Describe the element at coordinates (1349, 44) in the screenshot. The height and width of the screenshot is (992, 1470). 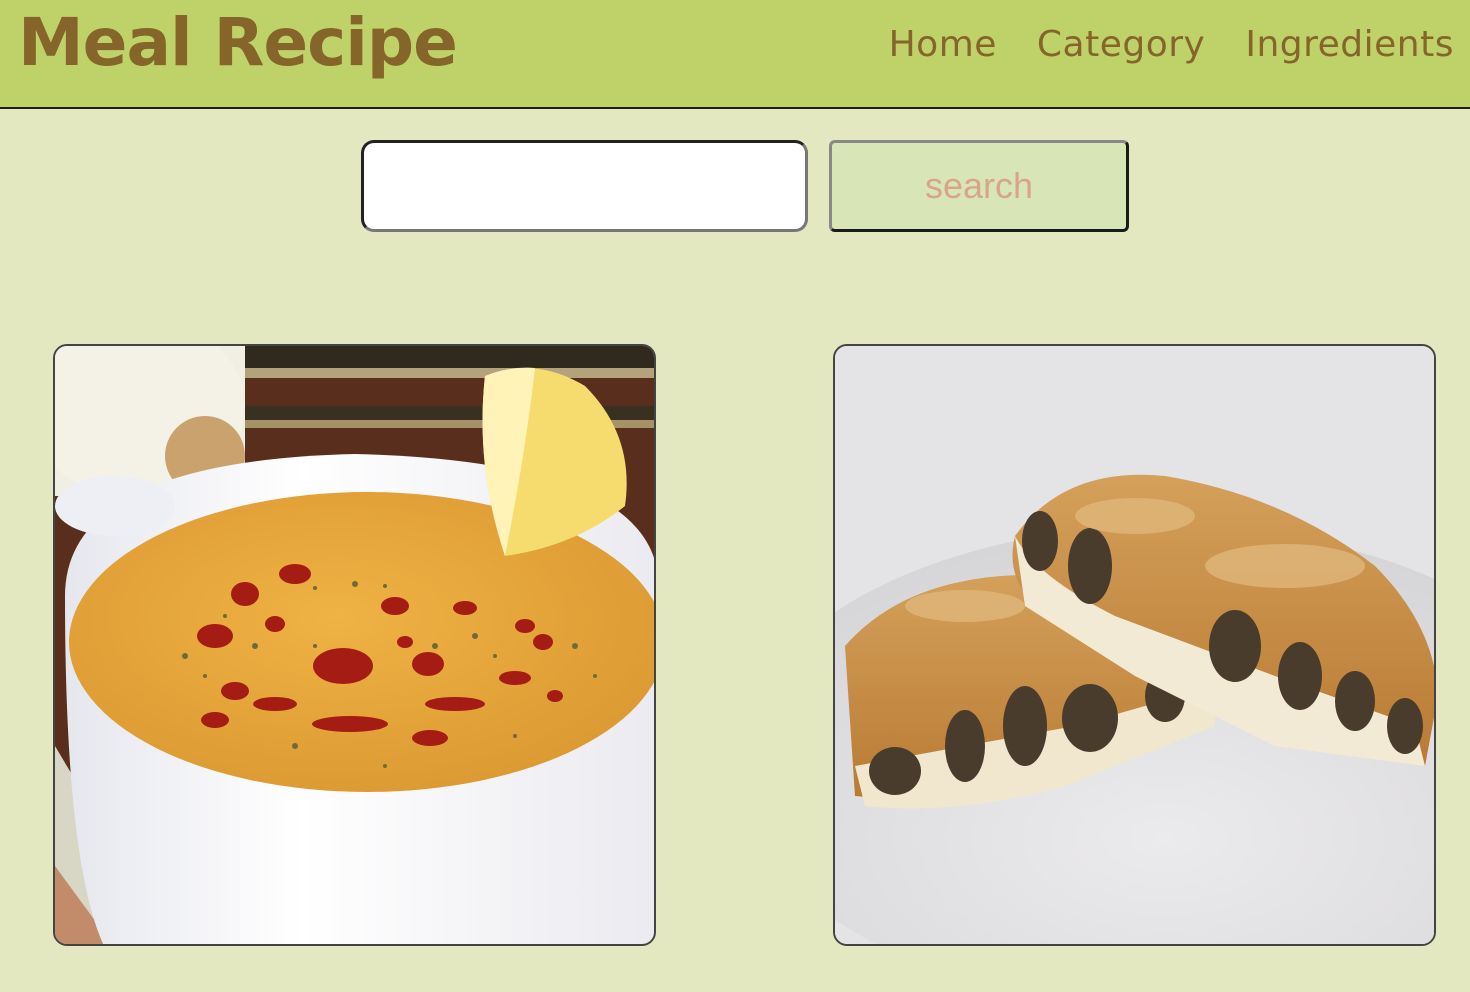
I see `nav-ingredients-link: Ingredients` at that location.